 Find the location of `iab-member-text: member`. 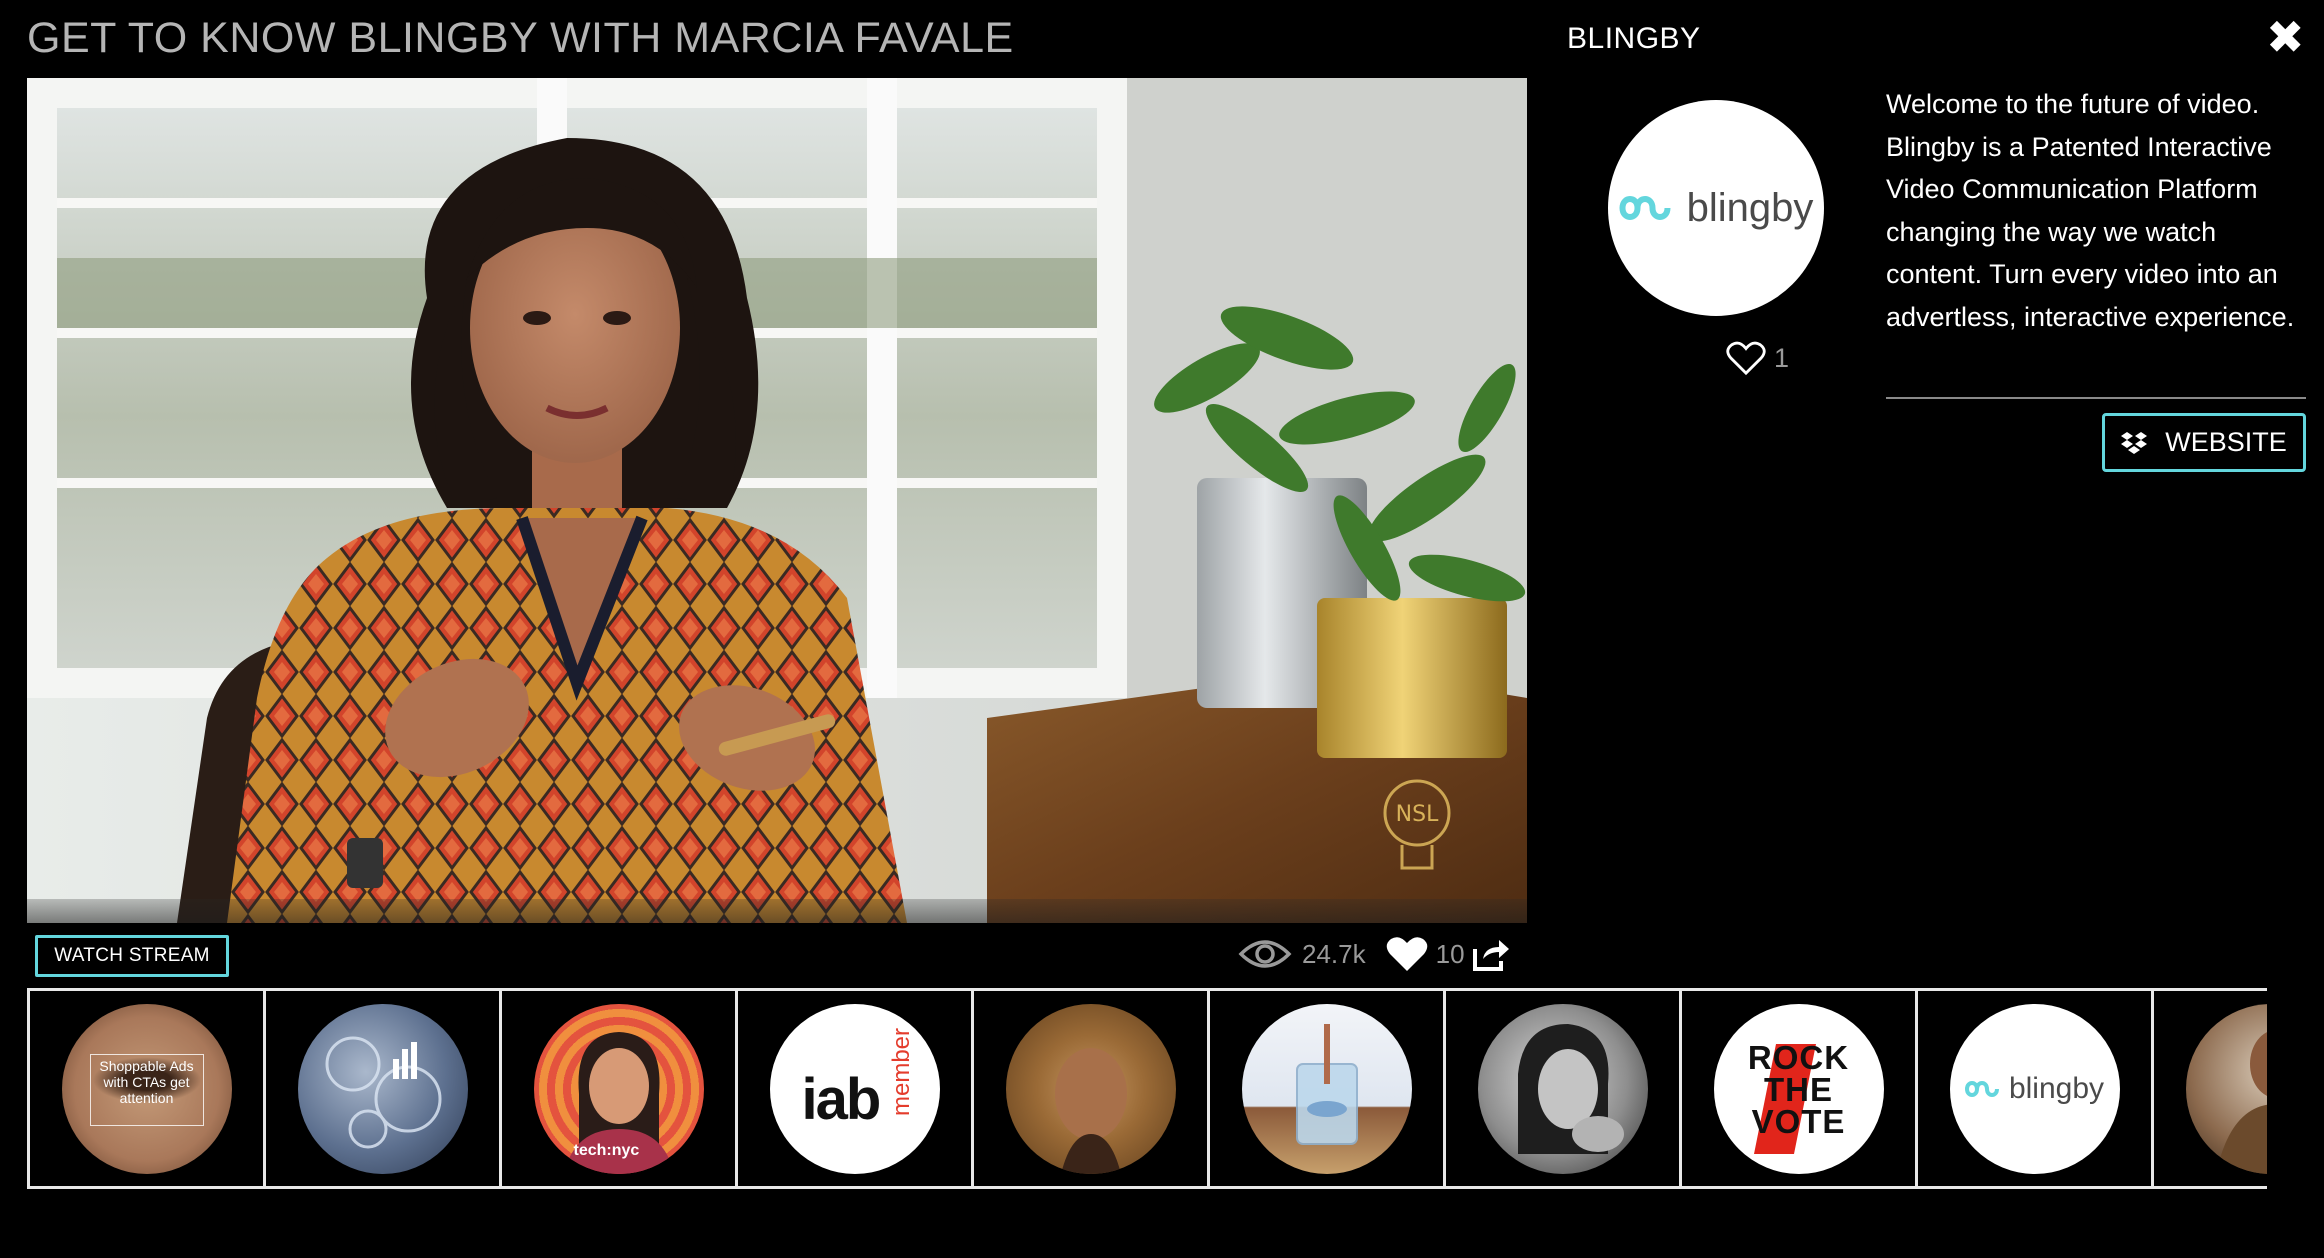

iab-member-text: member is located at coordinates (901, 1071).